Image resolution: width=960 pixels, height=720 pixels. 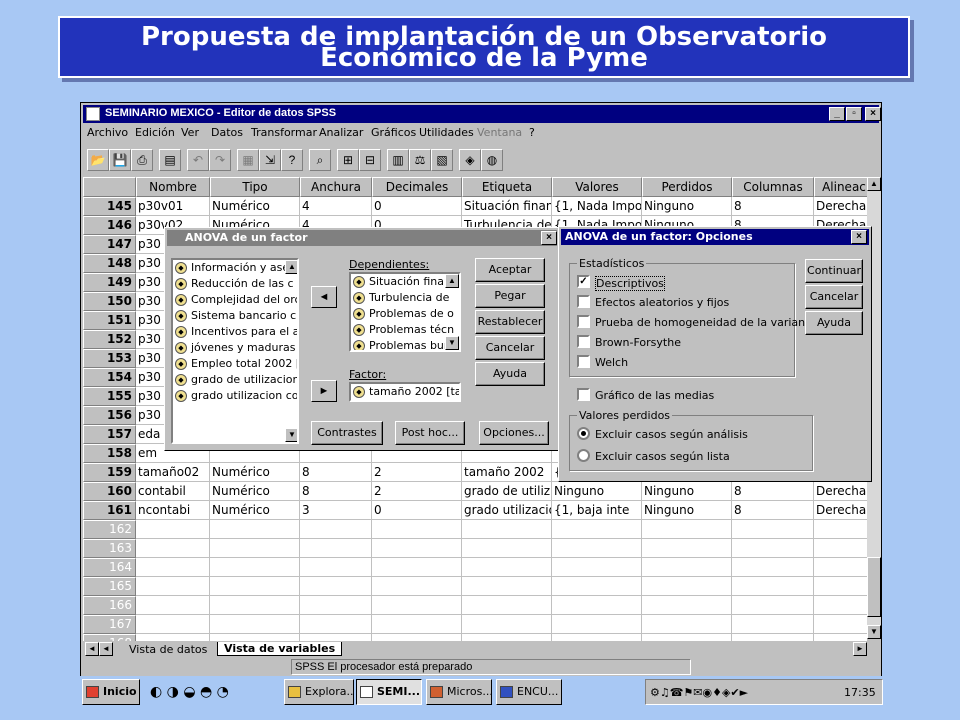 What do you see at coordinates (109, 358) in the screenshot?
I see `row-number: 153` at bounding box center [109, 358].